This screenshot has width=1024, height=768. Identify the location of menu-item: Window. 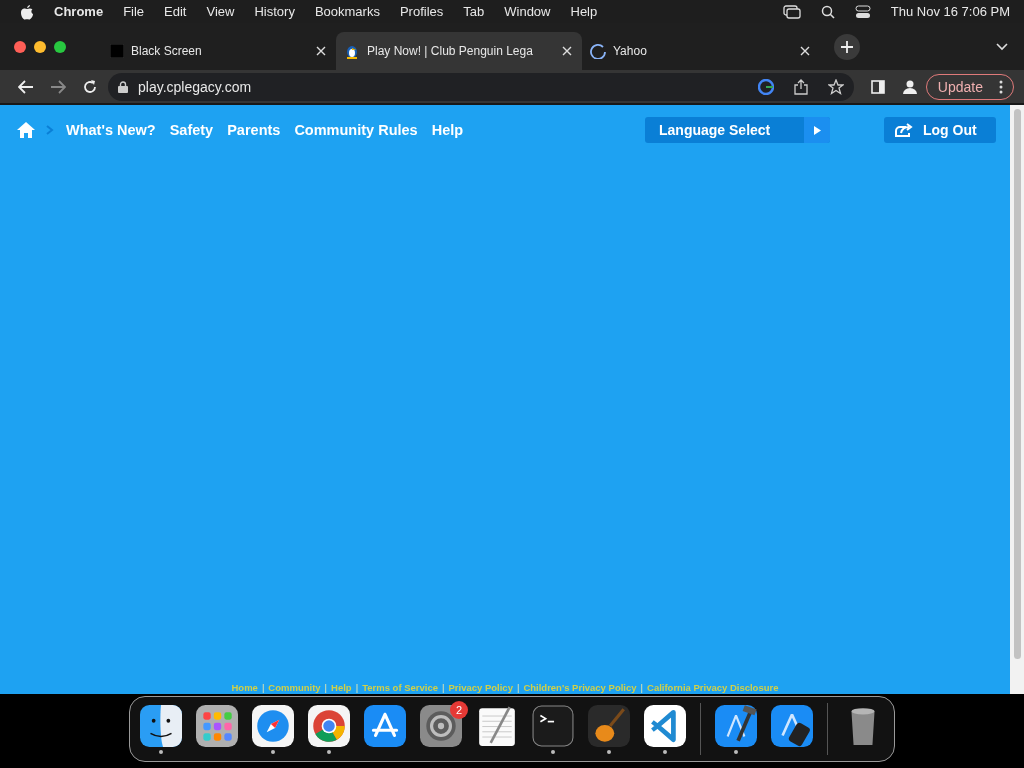
(527, 11).